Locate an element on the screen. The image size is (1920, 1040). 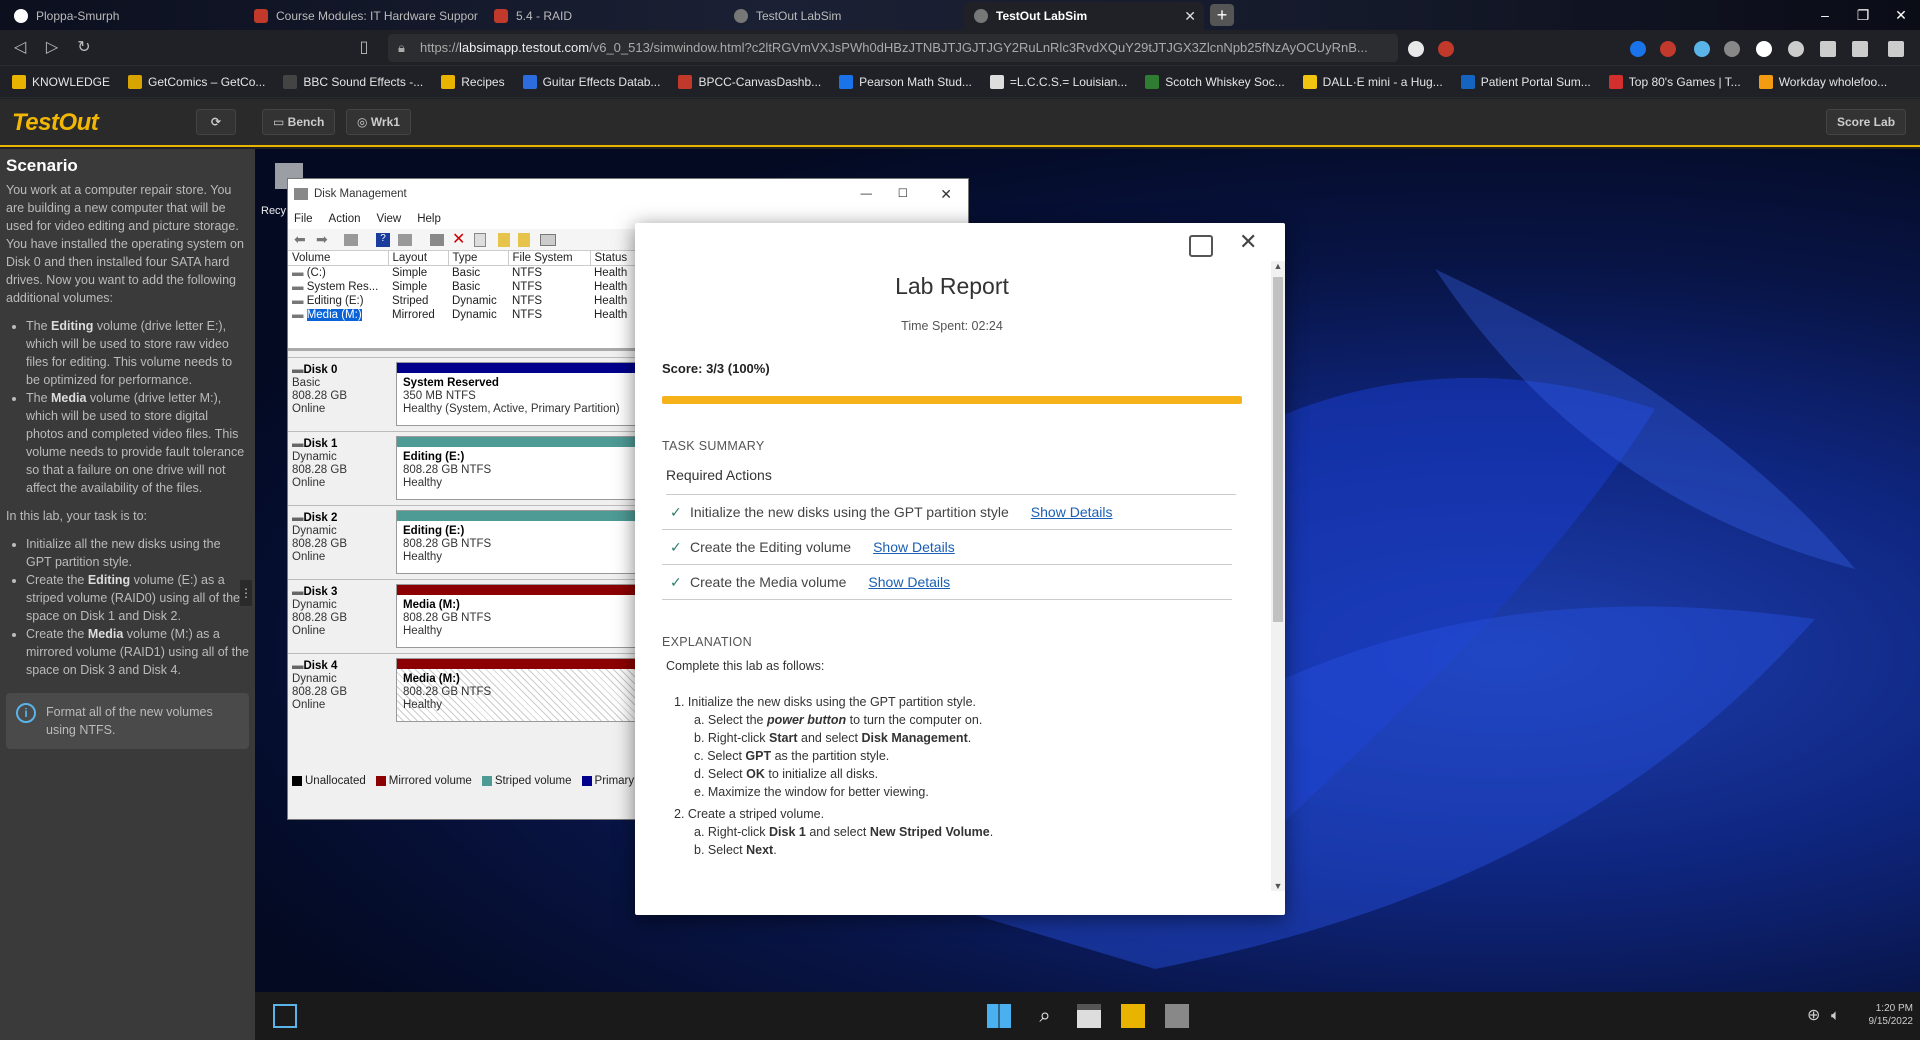
col-layout: Layout is located at coordinates (418, 258).